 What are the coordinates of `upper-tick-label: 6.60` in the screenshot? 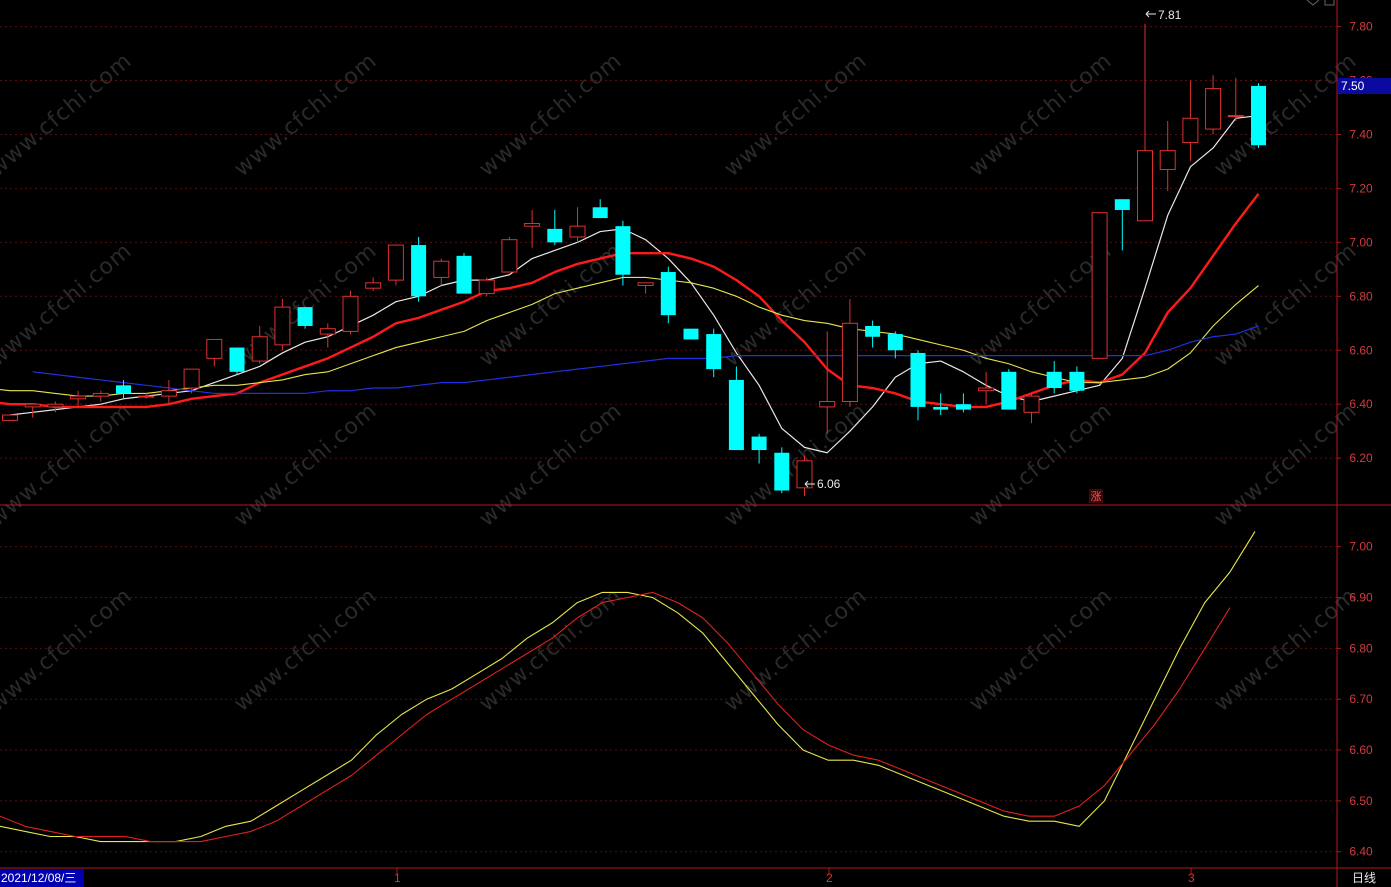 It's located at (1361, 350).